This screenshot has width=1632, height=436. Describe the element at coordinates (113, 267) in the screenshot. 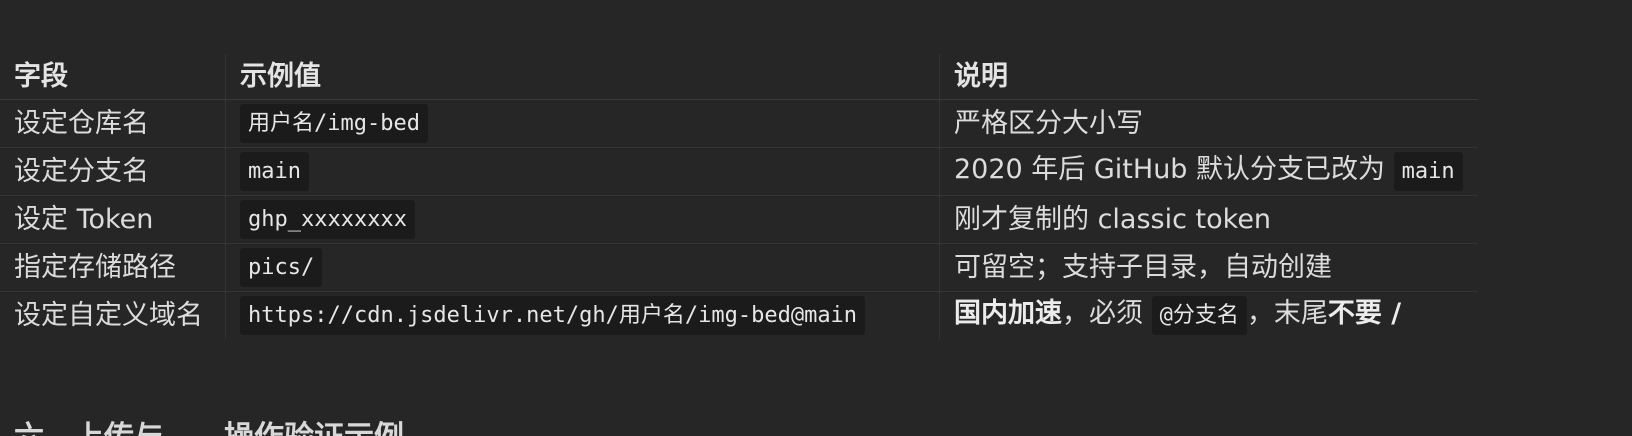

I see `cell-field: 指定存储路径` at that location.